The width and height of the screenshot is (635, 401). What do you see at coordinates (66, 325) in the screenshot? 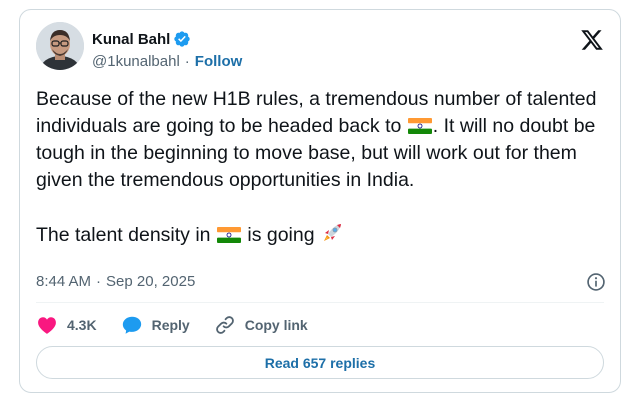
I see `like-button: 4.3K` at bounding box center [66, 325].